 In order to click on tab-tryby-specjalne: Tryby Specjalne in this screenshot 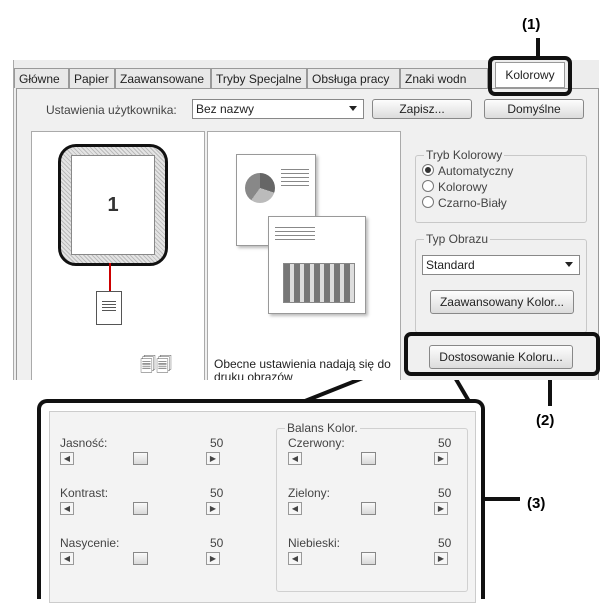, I will do `click(259, 78)`.